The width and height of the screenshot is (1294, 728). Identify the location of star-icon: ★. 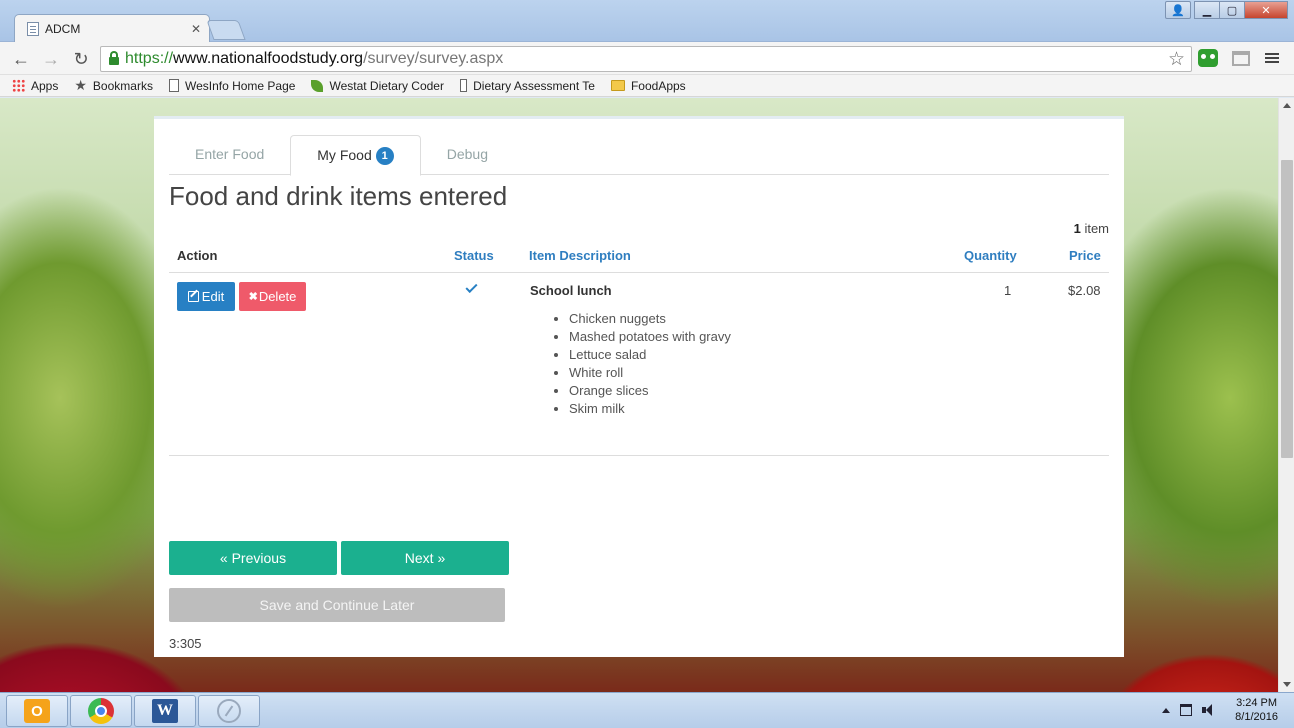
(80, 85).